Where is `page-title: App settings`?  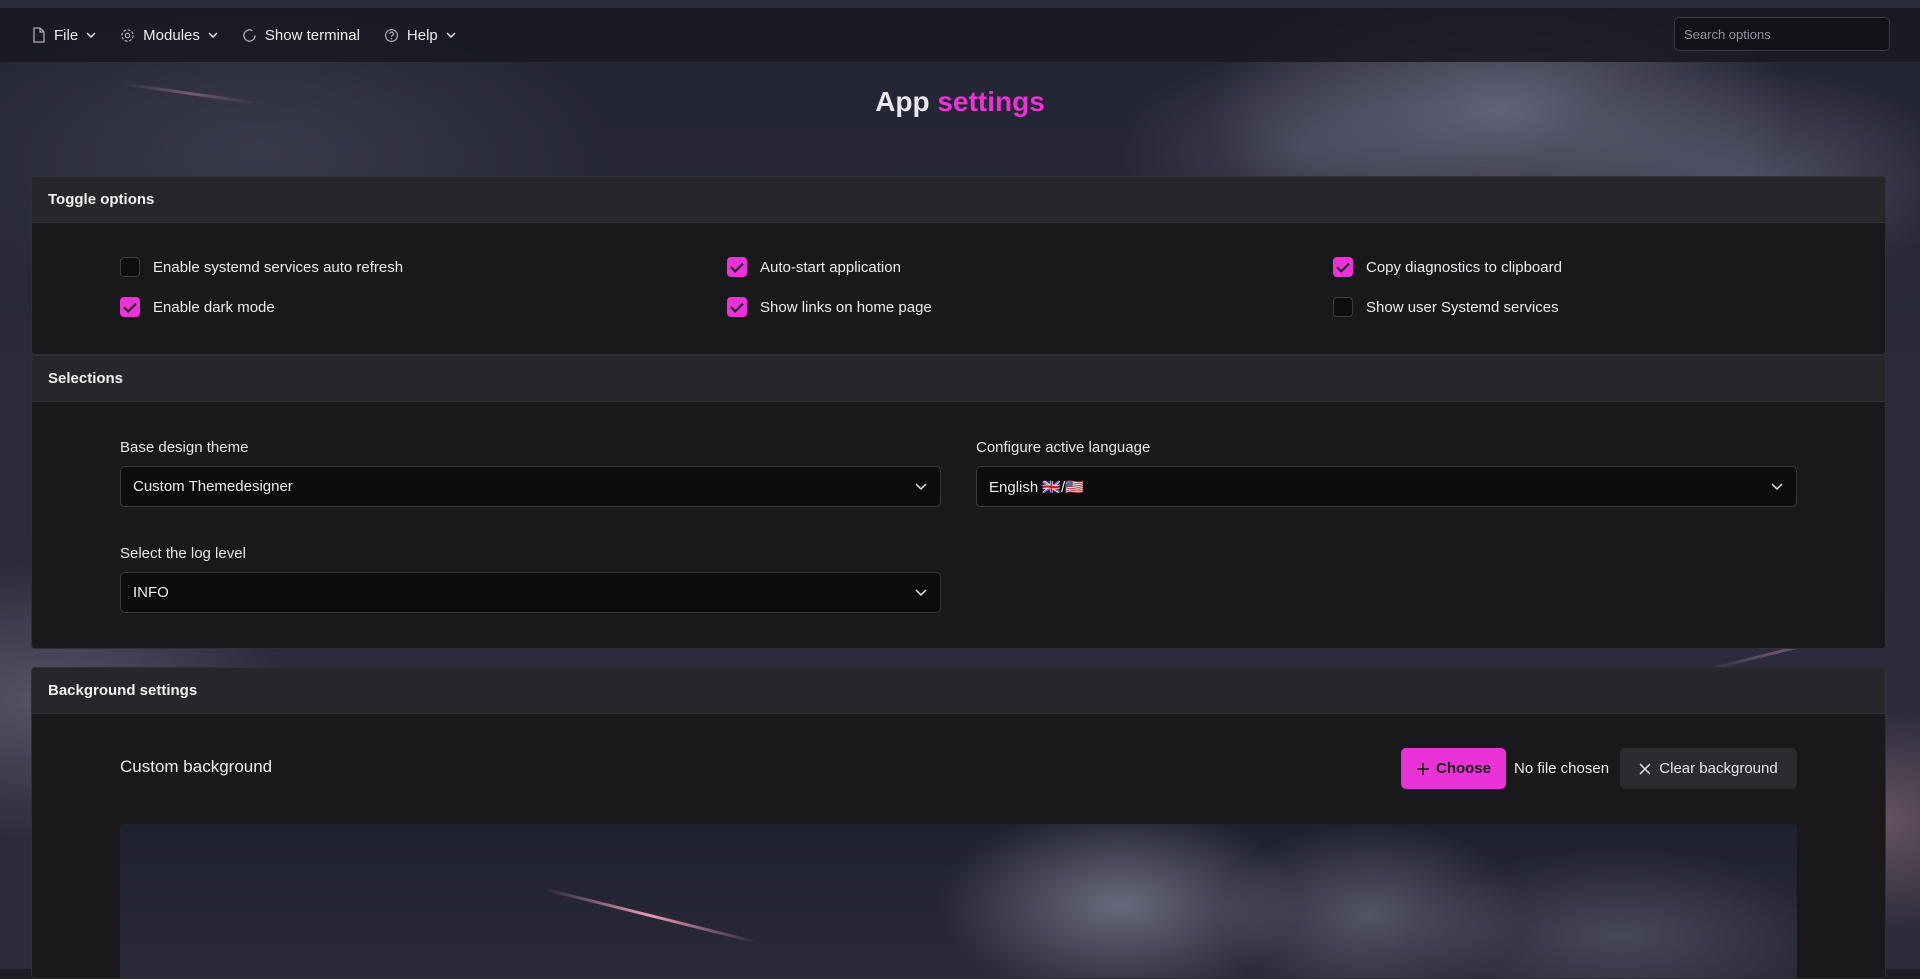 page-title: App settings is located at coordinates (960, 102).